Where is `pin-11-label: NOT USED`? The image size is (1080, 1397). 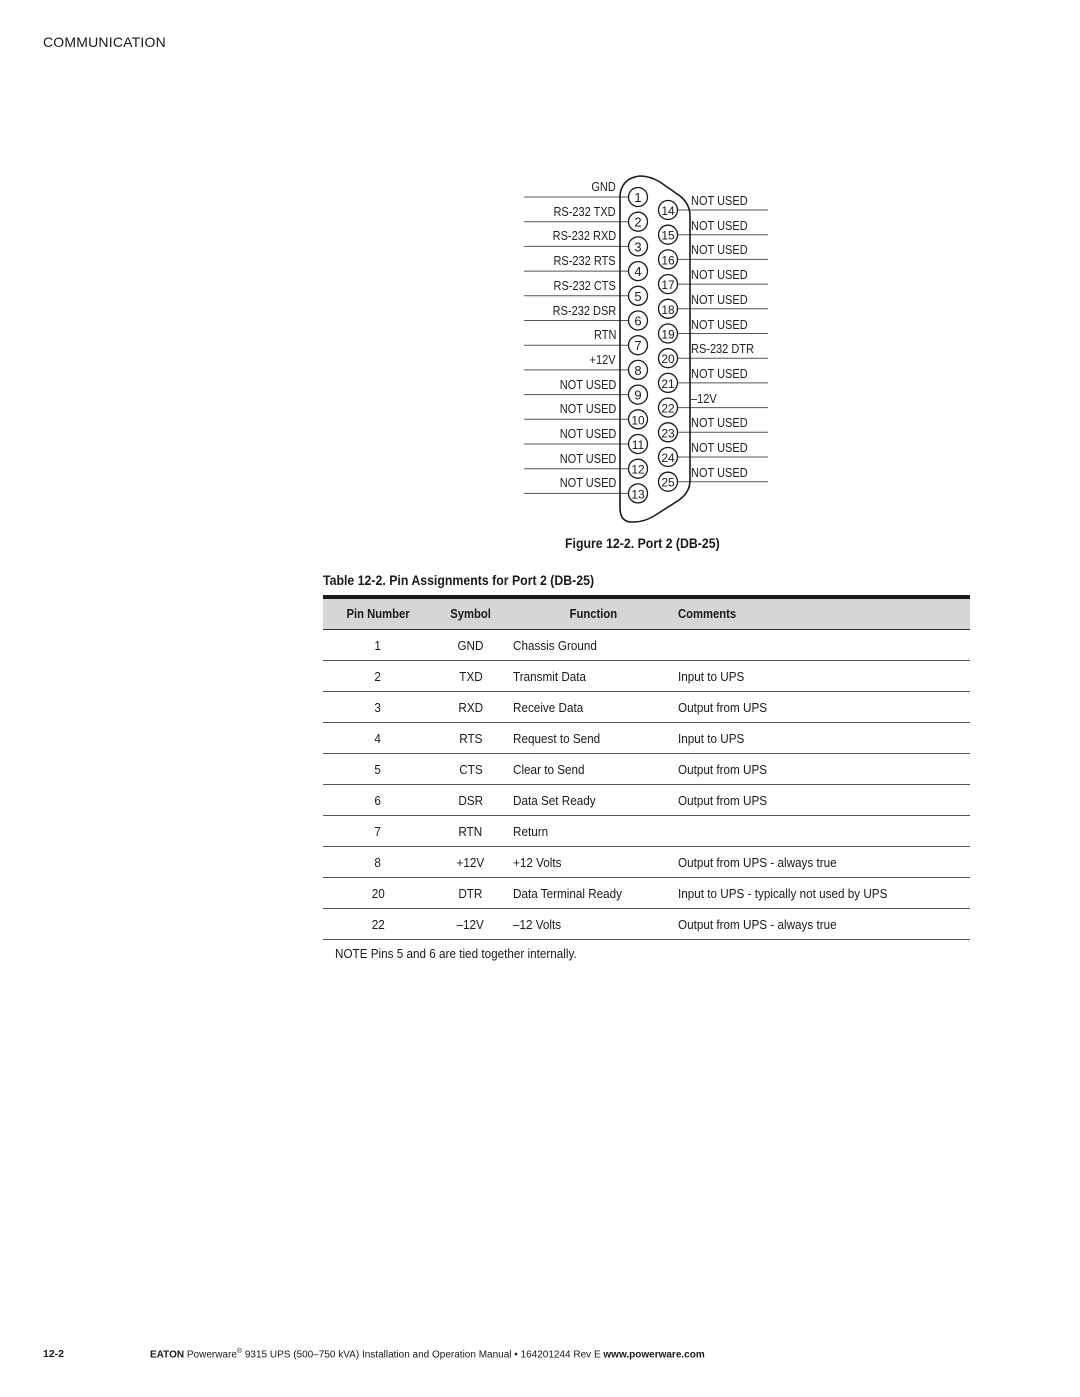
pin-11-label: NOT USED is located at coordinates (587, 434).